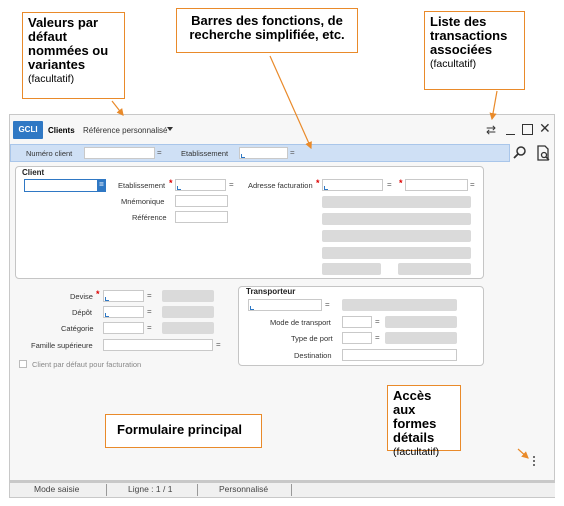 Image resolution: width=564 pixels, height=506 pixels. I want to click on annotation-transactions-note: (facultatif), so click(453, 64).